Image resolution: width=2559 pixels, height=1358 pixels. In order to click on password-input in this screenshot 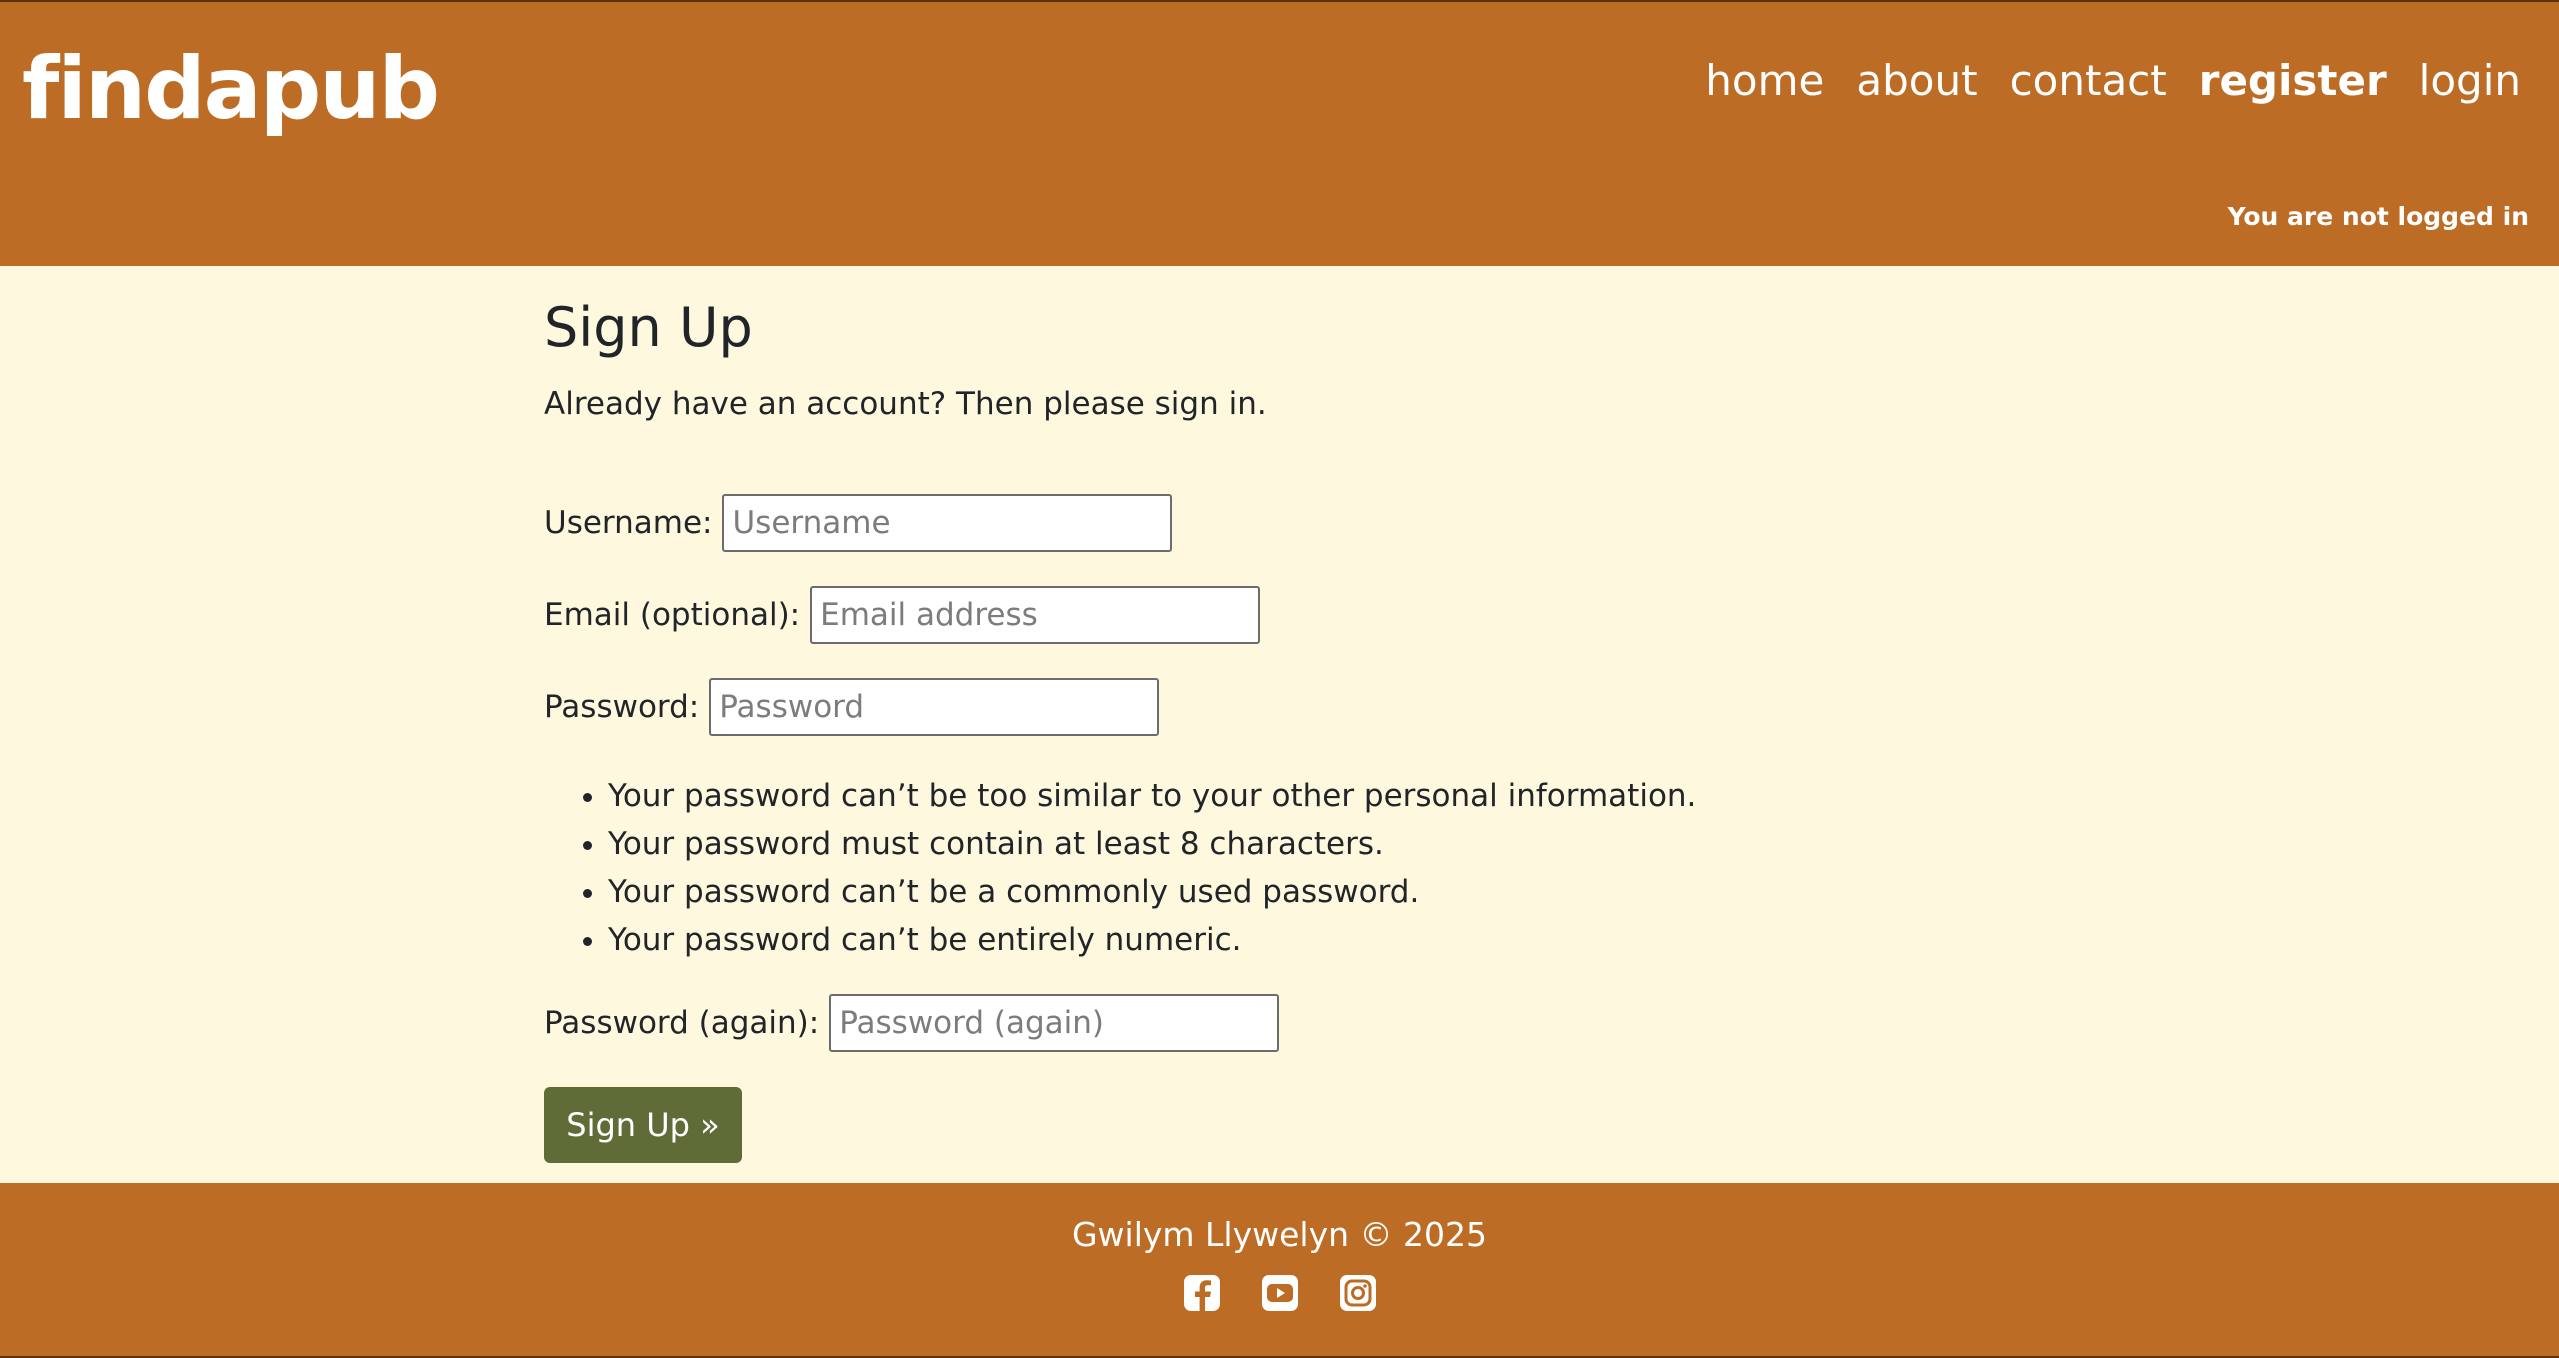, I will do `click(934, 707)`.